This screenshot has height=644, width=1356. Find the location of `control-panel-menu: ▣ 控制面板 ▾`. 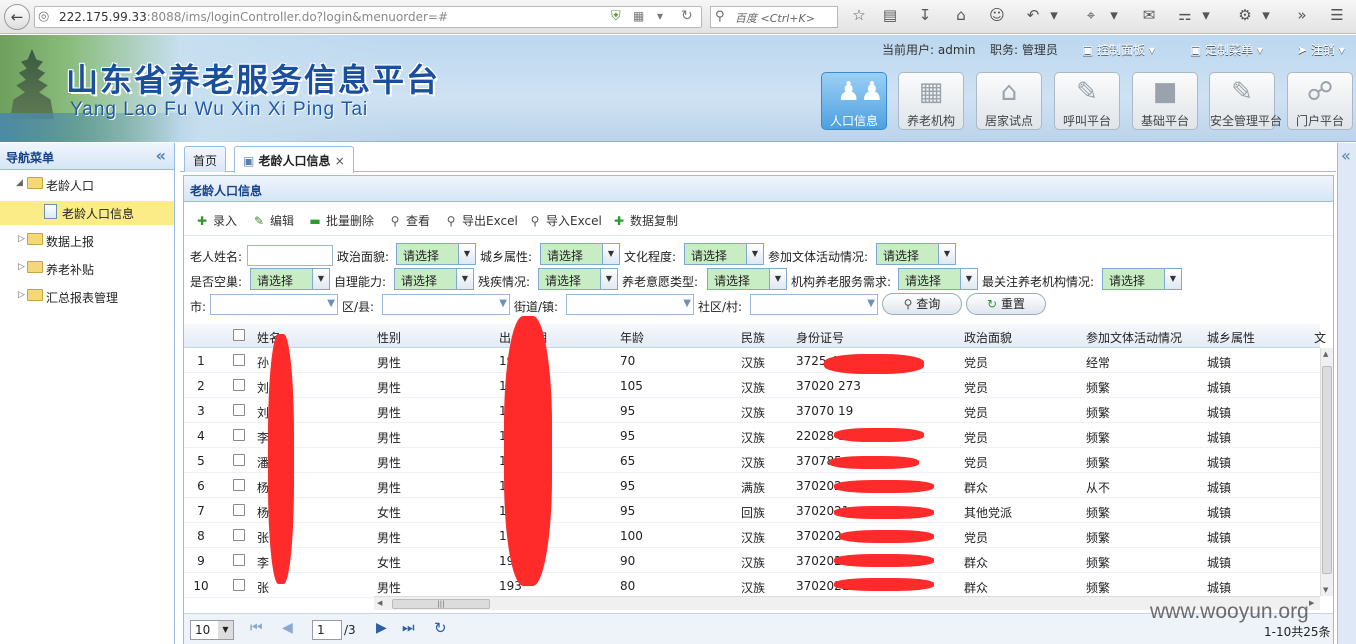

control-panel-menu: ▣ 控制面板 ▾ is located at coordinates (1118, 49).